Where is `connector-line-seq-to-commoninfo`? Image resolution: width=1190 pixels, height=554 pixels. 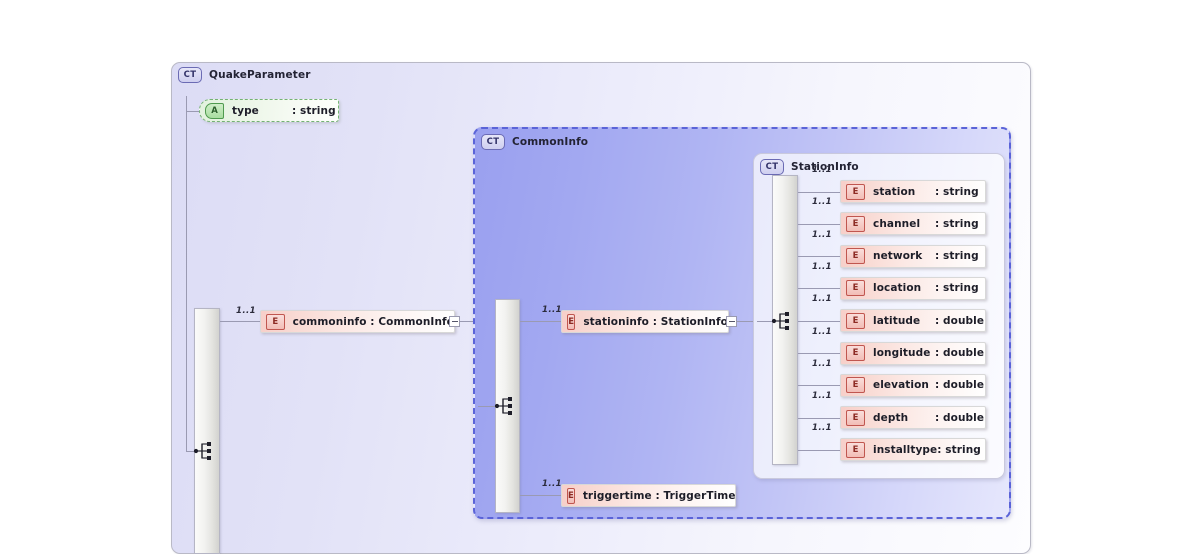 connector-line-seq-to-commoninfo is located at coordinates (242, 321).